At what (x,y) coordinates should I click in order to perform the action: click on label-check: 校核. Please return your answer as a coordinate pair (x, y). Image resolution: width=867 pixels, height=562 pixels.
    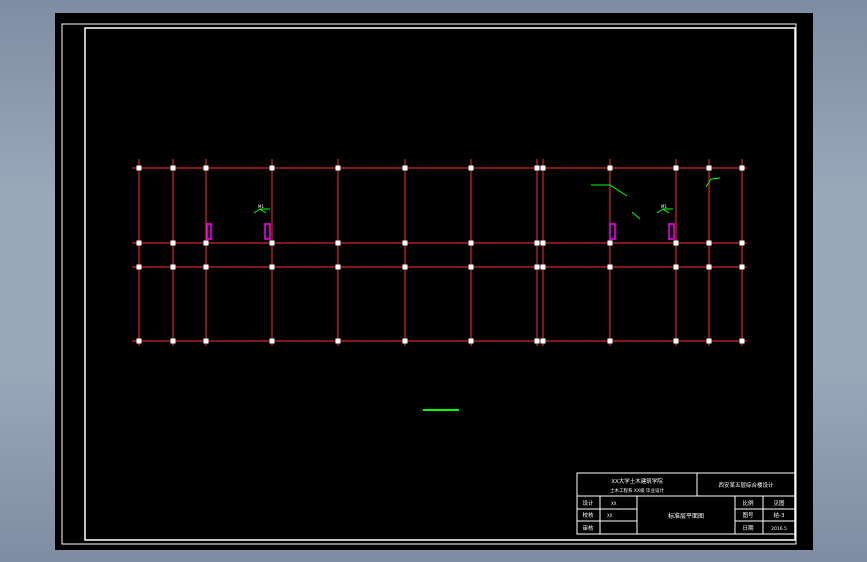
    Looking at the image, I should click on (588, 515).